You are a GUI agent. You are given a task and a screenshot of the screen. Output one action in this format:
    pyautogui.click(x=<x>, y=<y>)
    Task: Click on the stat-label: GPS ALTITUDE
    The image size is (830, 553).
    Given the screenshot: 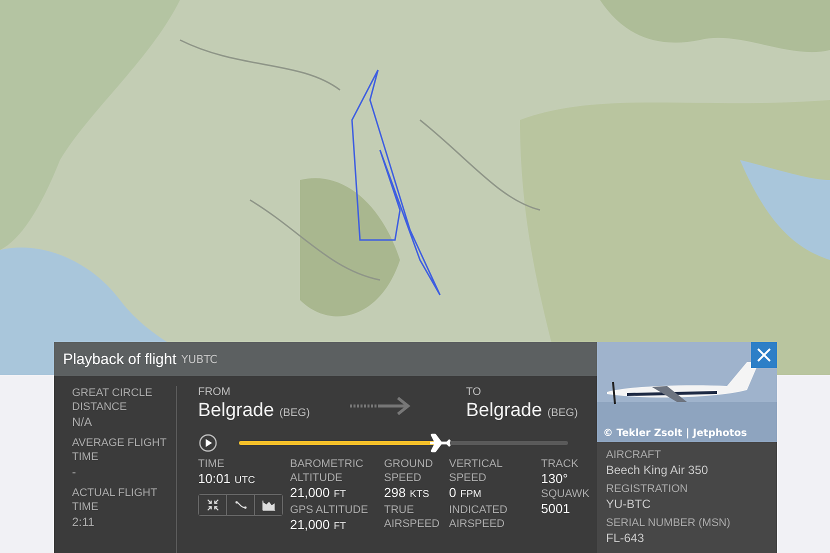 What is the action you would take?
    pyautogui.click(x=330, y=510)
    